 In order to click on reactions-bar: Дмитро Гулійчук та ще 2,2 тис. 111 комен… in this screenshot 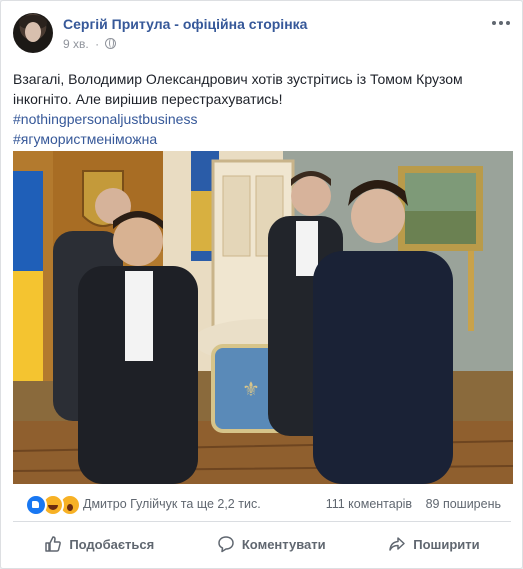, I will do `click(263, 505)`.